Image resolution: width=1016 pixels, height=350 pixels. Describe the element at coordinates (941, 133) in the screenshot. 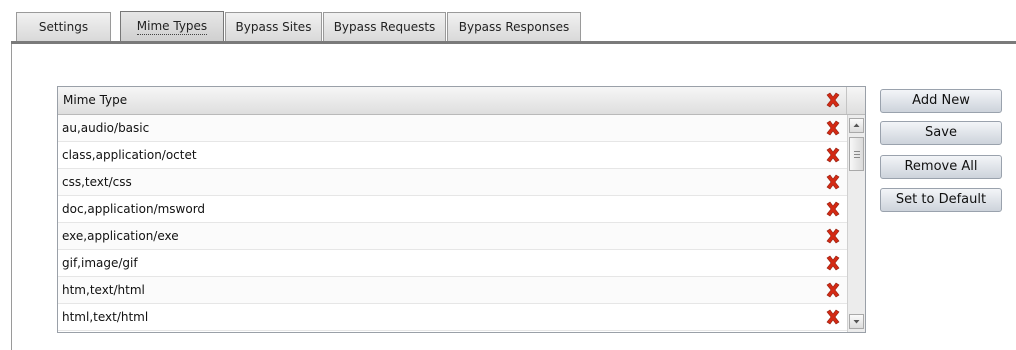

I see `save-button: Save` at that location.